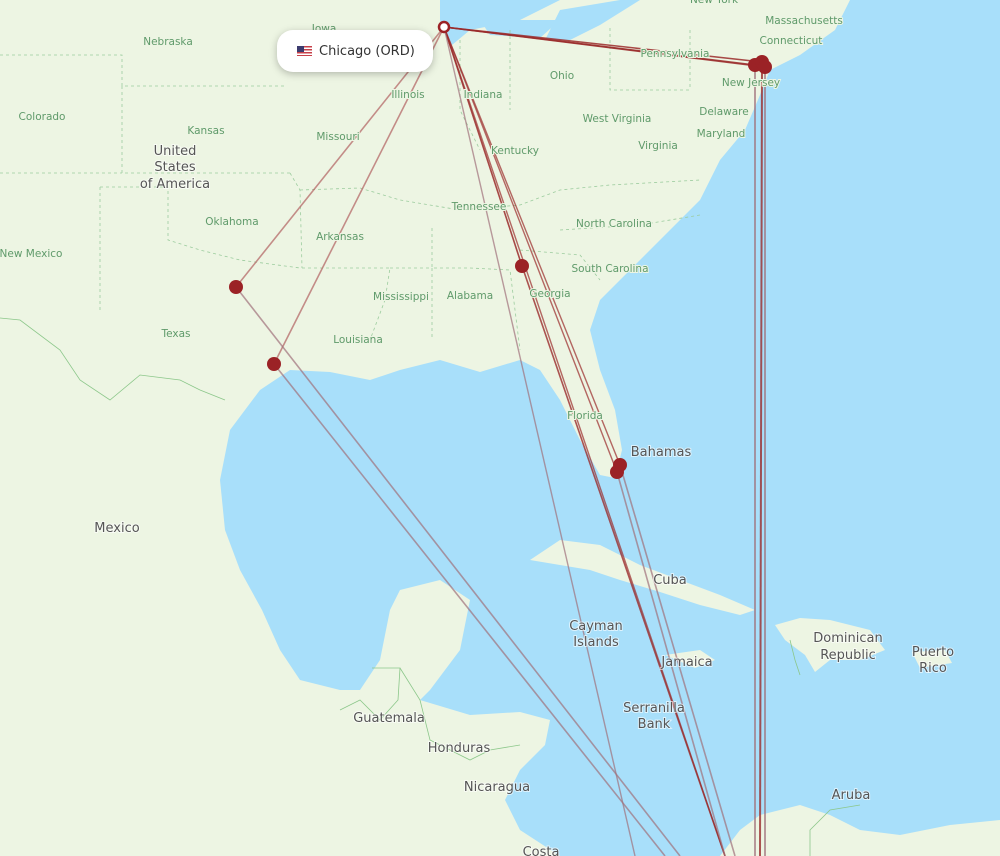 The image size is (1000, 856). Describe the element at coordinates (541, 850) in the screenshot. I see `country-label: Costa` at that location.